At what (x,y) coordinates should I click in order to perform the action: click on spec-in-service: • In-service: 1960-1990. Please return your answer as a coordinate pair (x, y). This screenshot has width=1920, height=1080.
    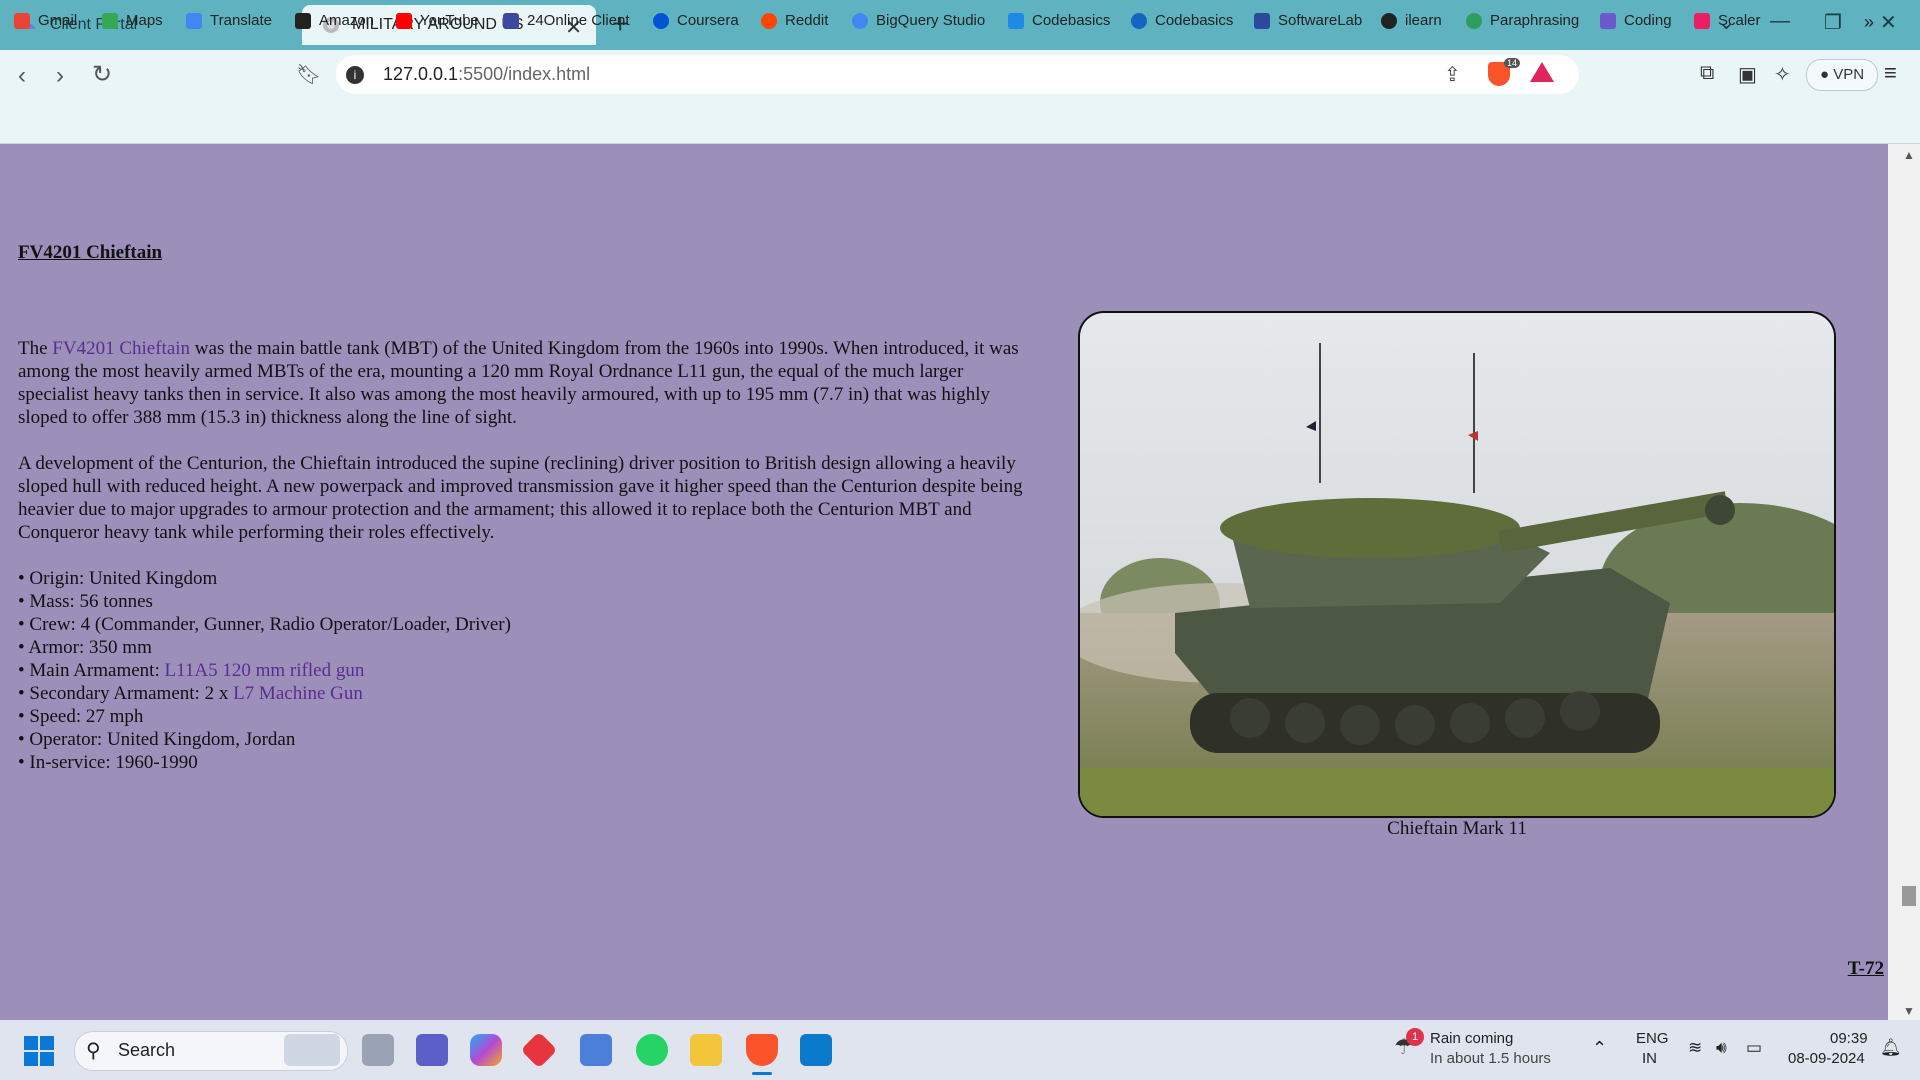
    Looking at the image, I should click on (108, 762).